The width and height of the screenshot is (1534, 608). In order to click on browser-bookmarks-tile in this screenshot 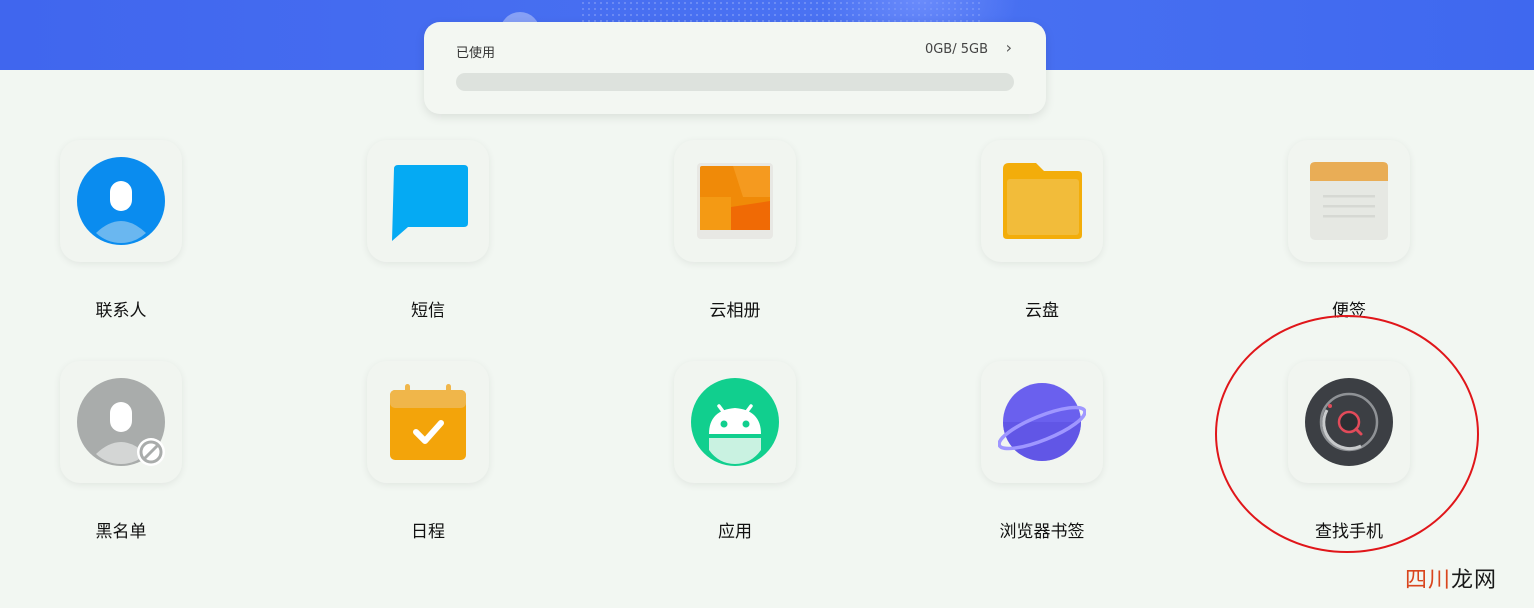, I will do `click(1042, 422)`.